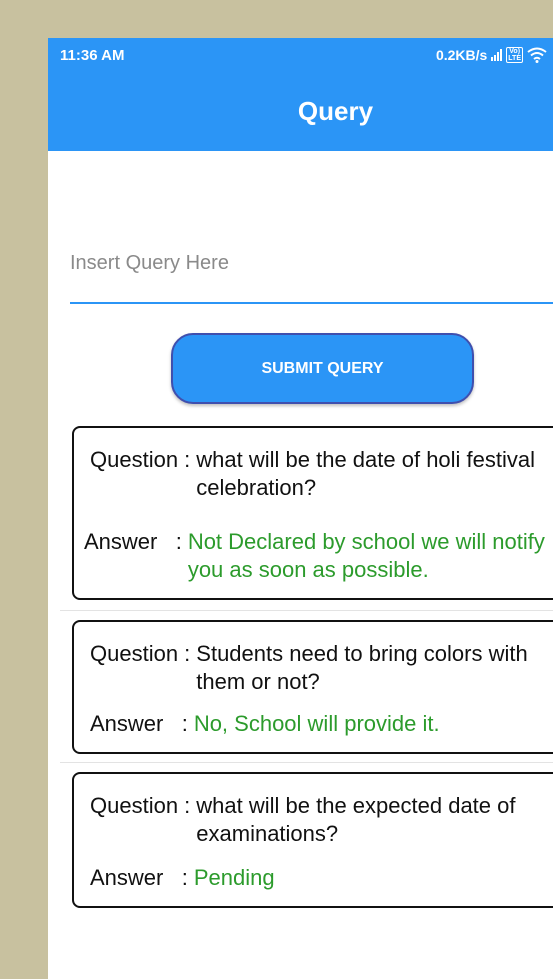  Describe the element at coordinates (321, 878) in the screenshot. I see `answer-row: Answer : Pending` at that location.